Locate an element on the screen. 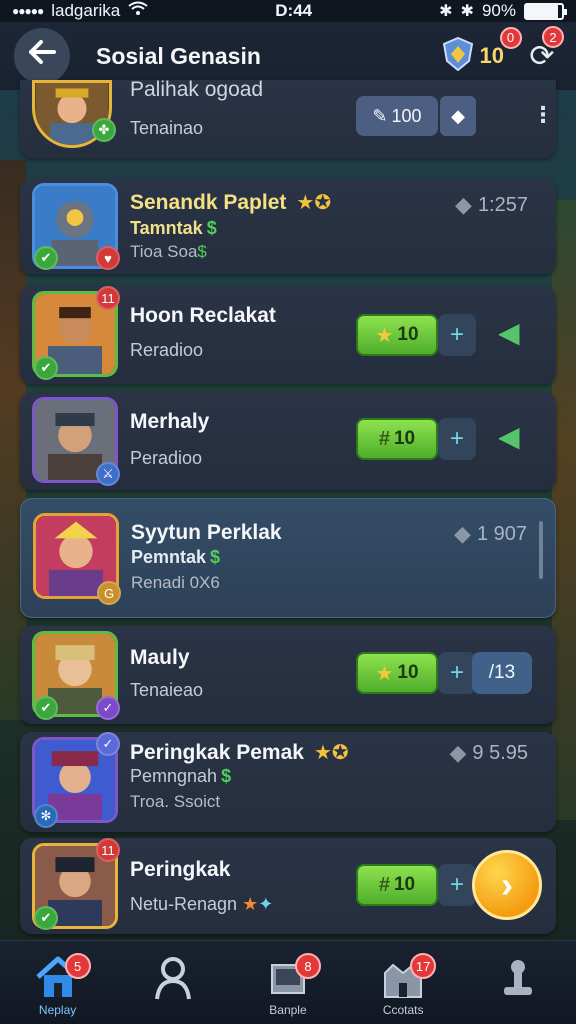 This screenshot has width=576, height=1024. list-item: ⚔ Merhaly Peradioo # 10 + ◀ is located at coordinates (288, 441).